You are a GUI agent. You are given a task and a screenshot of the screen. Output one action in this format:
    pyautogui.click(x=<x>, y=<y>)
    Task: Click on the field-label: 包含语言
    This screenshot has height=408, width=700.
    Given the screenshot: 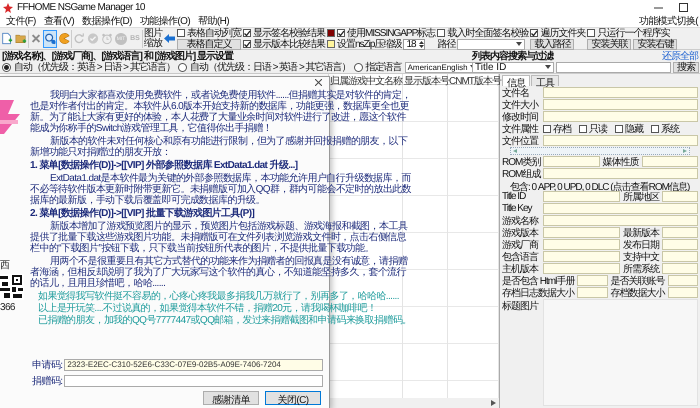 What is the action you would take?
    pyautogui.click(x=521, y=257)
    